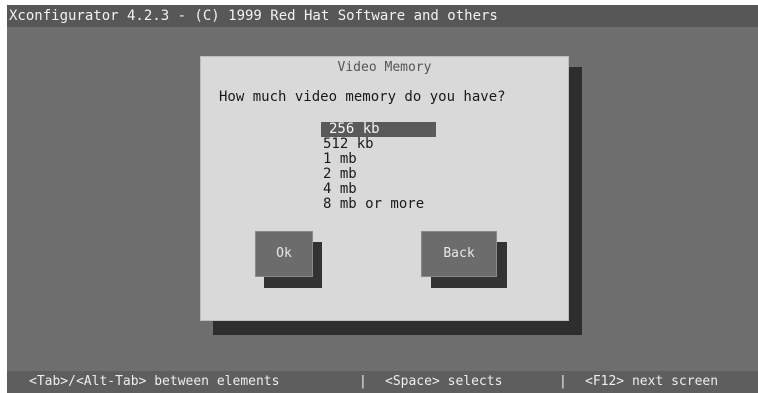 The image size is (758, 393). I want to click on list-item-8mb-or-more: 8 mb or more, so click(378, 204).